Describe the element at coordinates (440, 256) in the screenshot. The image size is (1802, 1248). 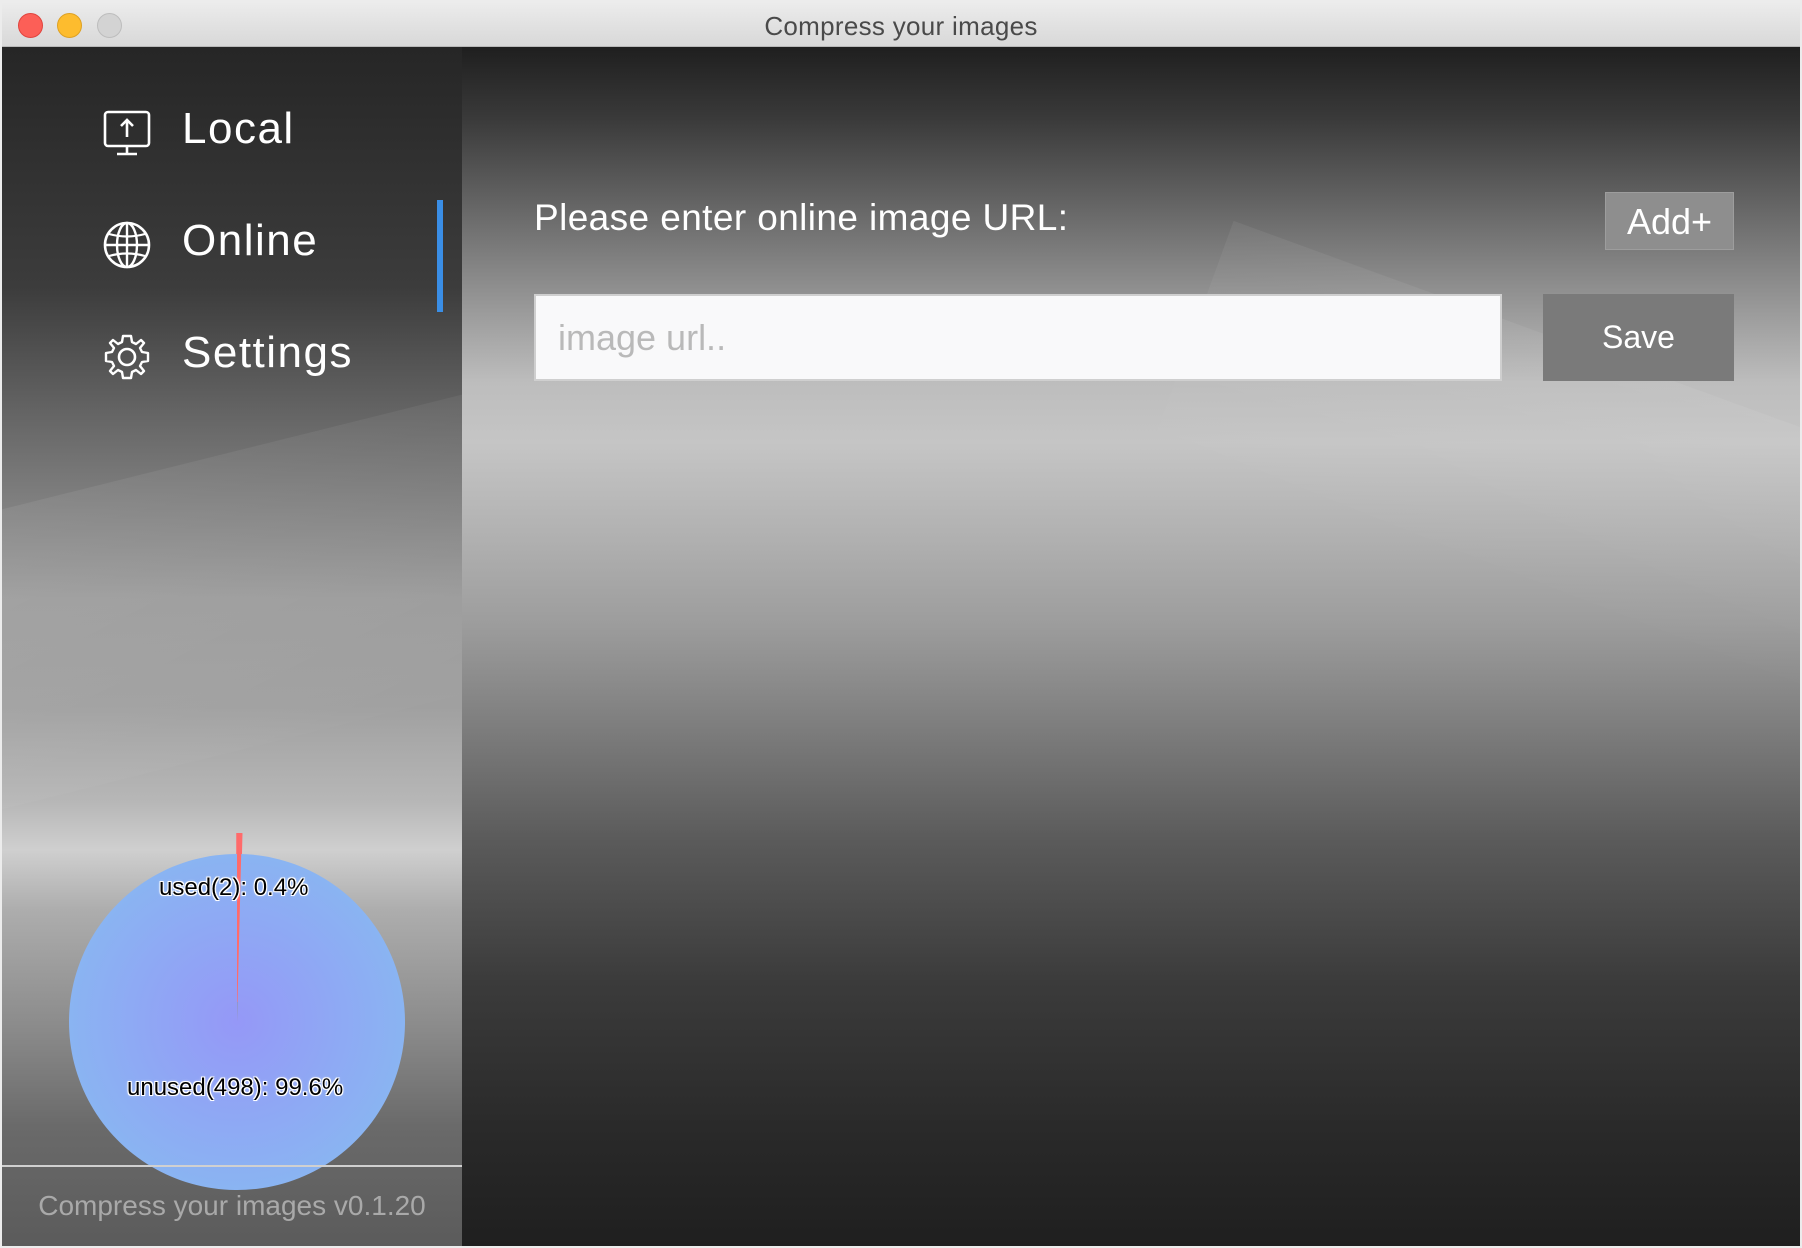
I see `active-indicator` at that location.